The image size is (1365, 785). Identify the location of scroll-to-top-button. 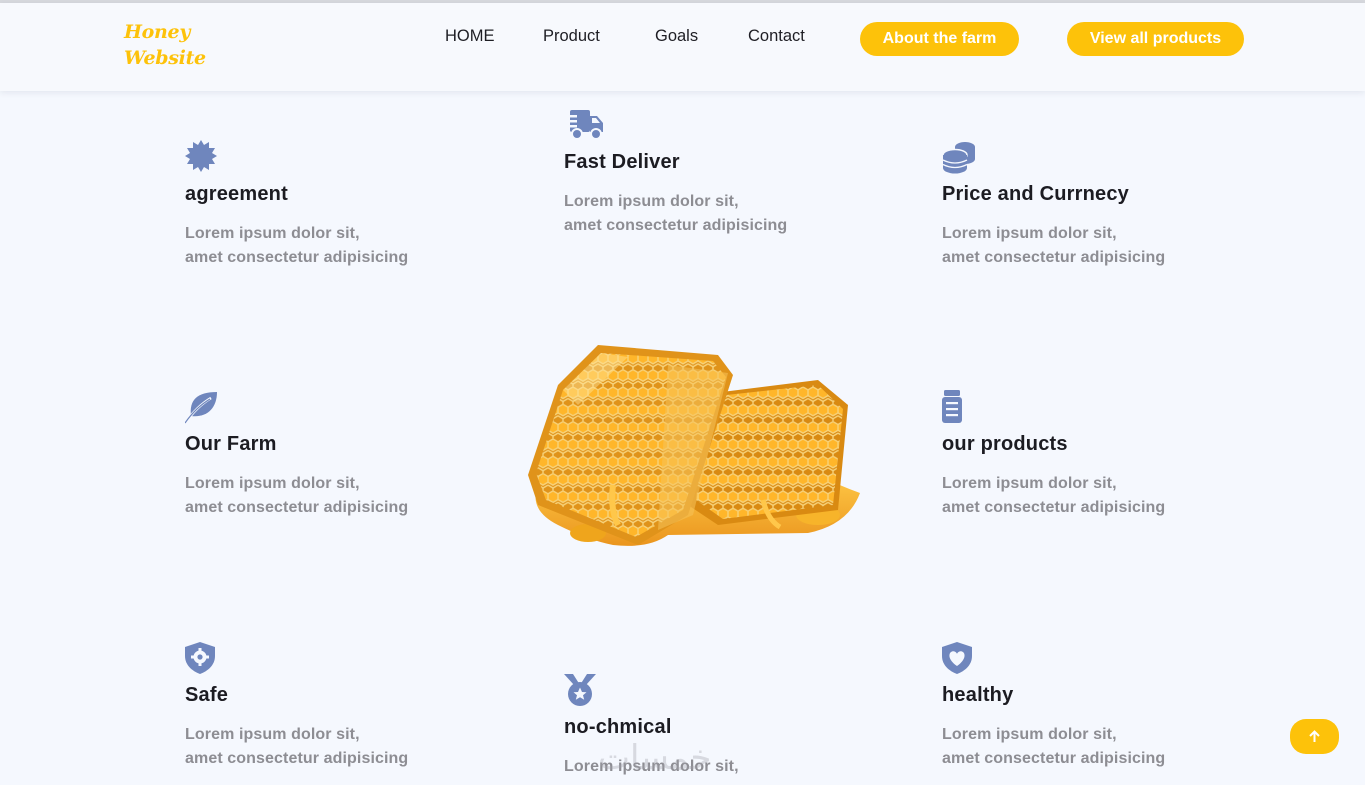
(1314, 736).